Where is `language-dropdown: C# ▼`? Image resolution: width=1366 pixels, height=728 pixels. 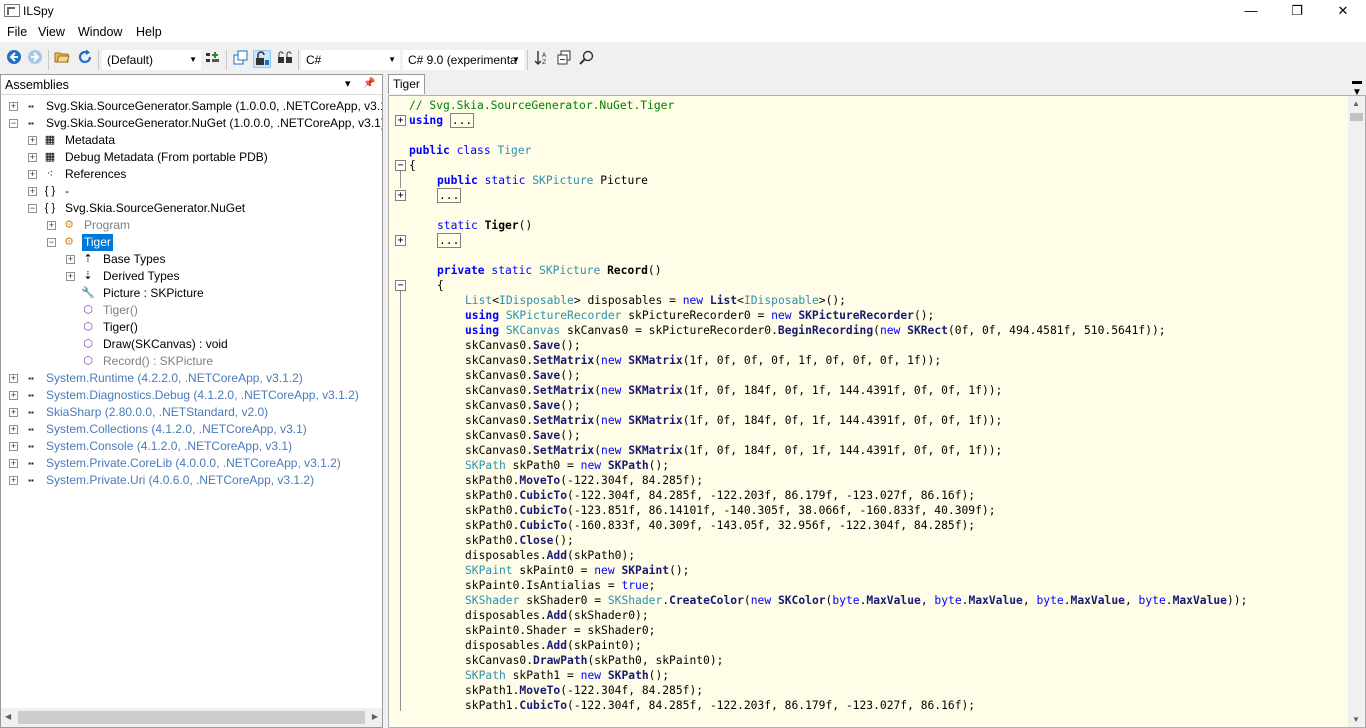 language-dropdown: C# ▼ is located at coordinates (350, 60).